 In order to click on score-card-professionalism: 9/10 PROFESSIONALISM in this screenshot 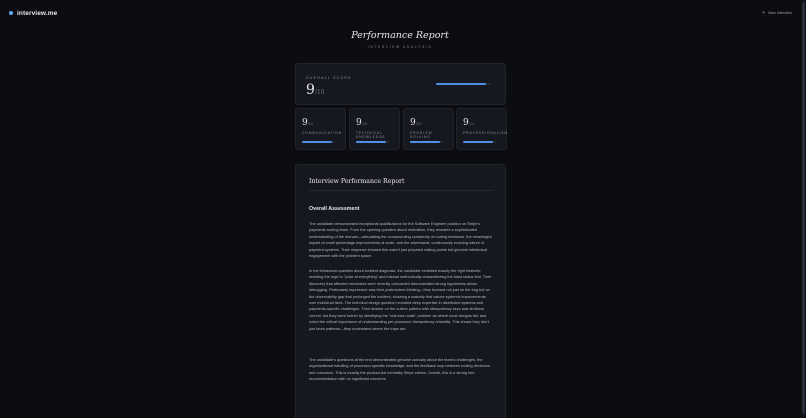, I will do `click(481, 129)`.